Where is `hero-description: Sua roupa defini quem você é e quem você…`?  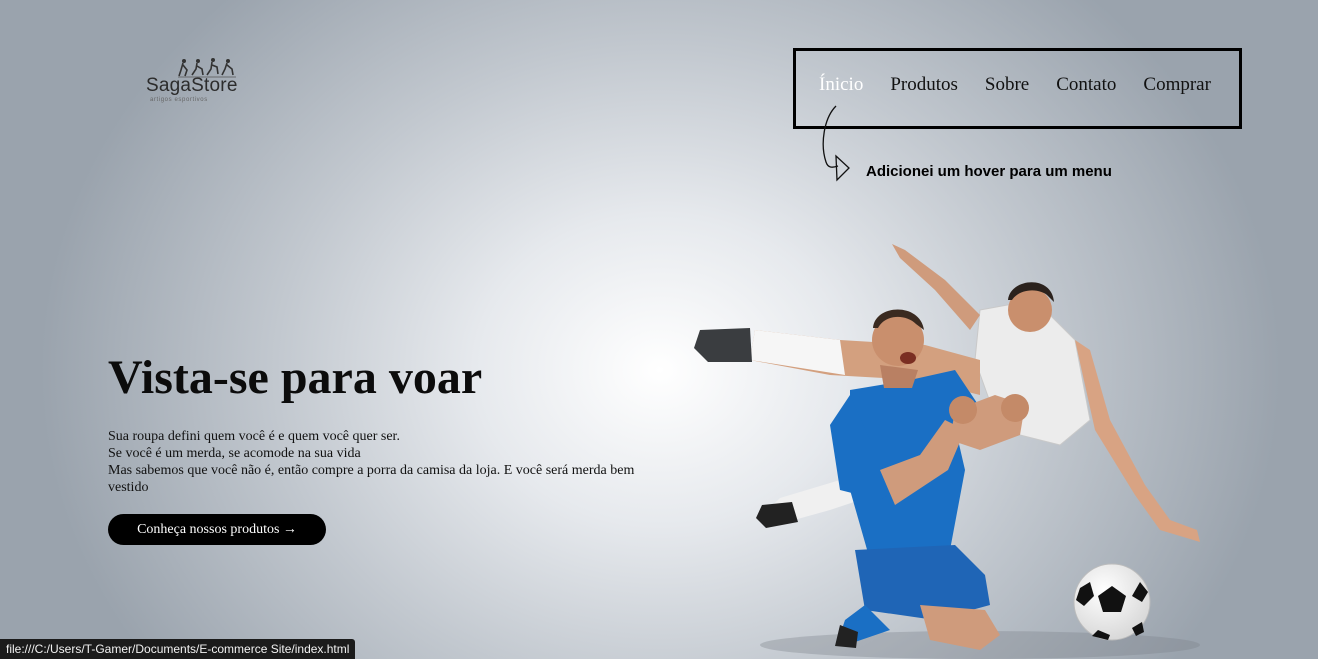
hero-description: Sua roupa defini quem você é e quem você… is located at coordinates (388, 462).